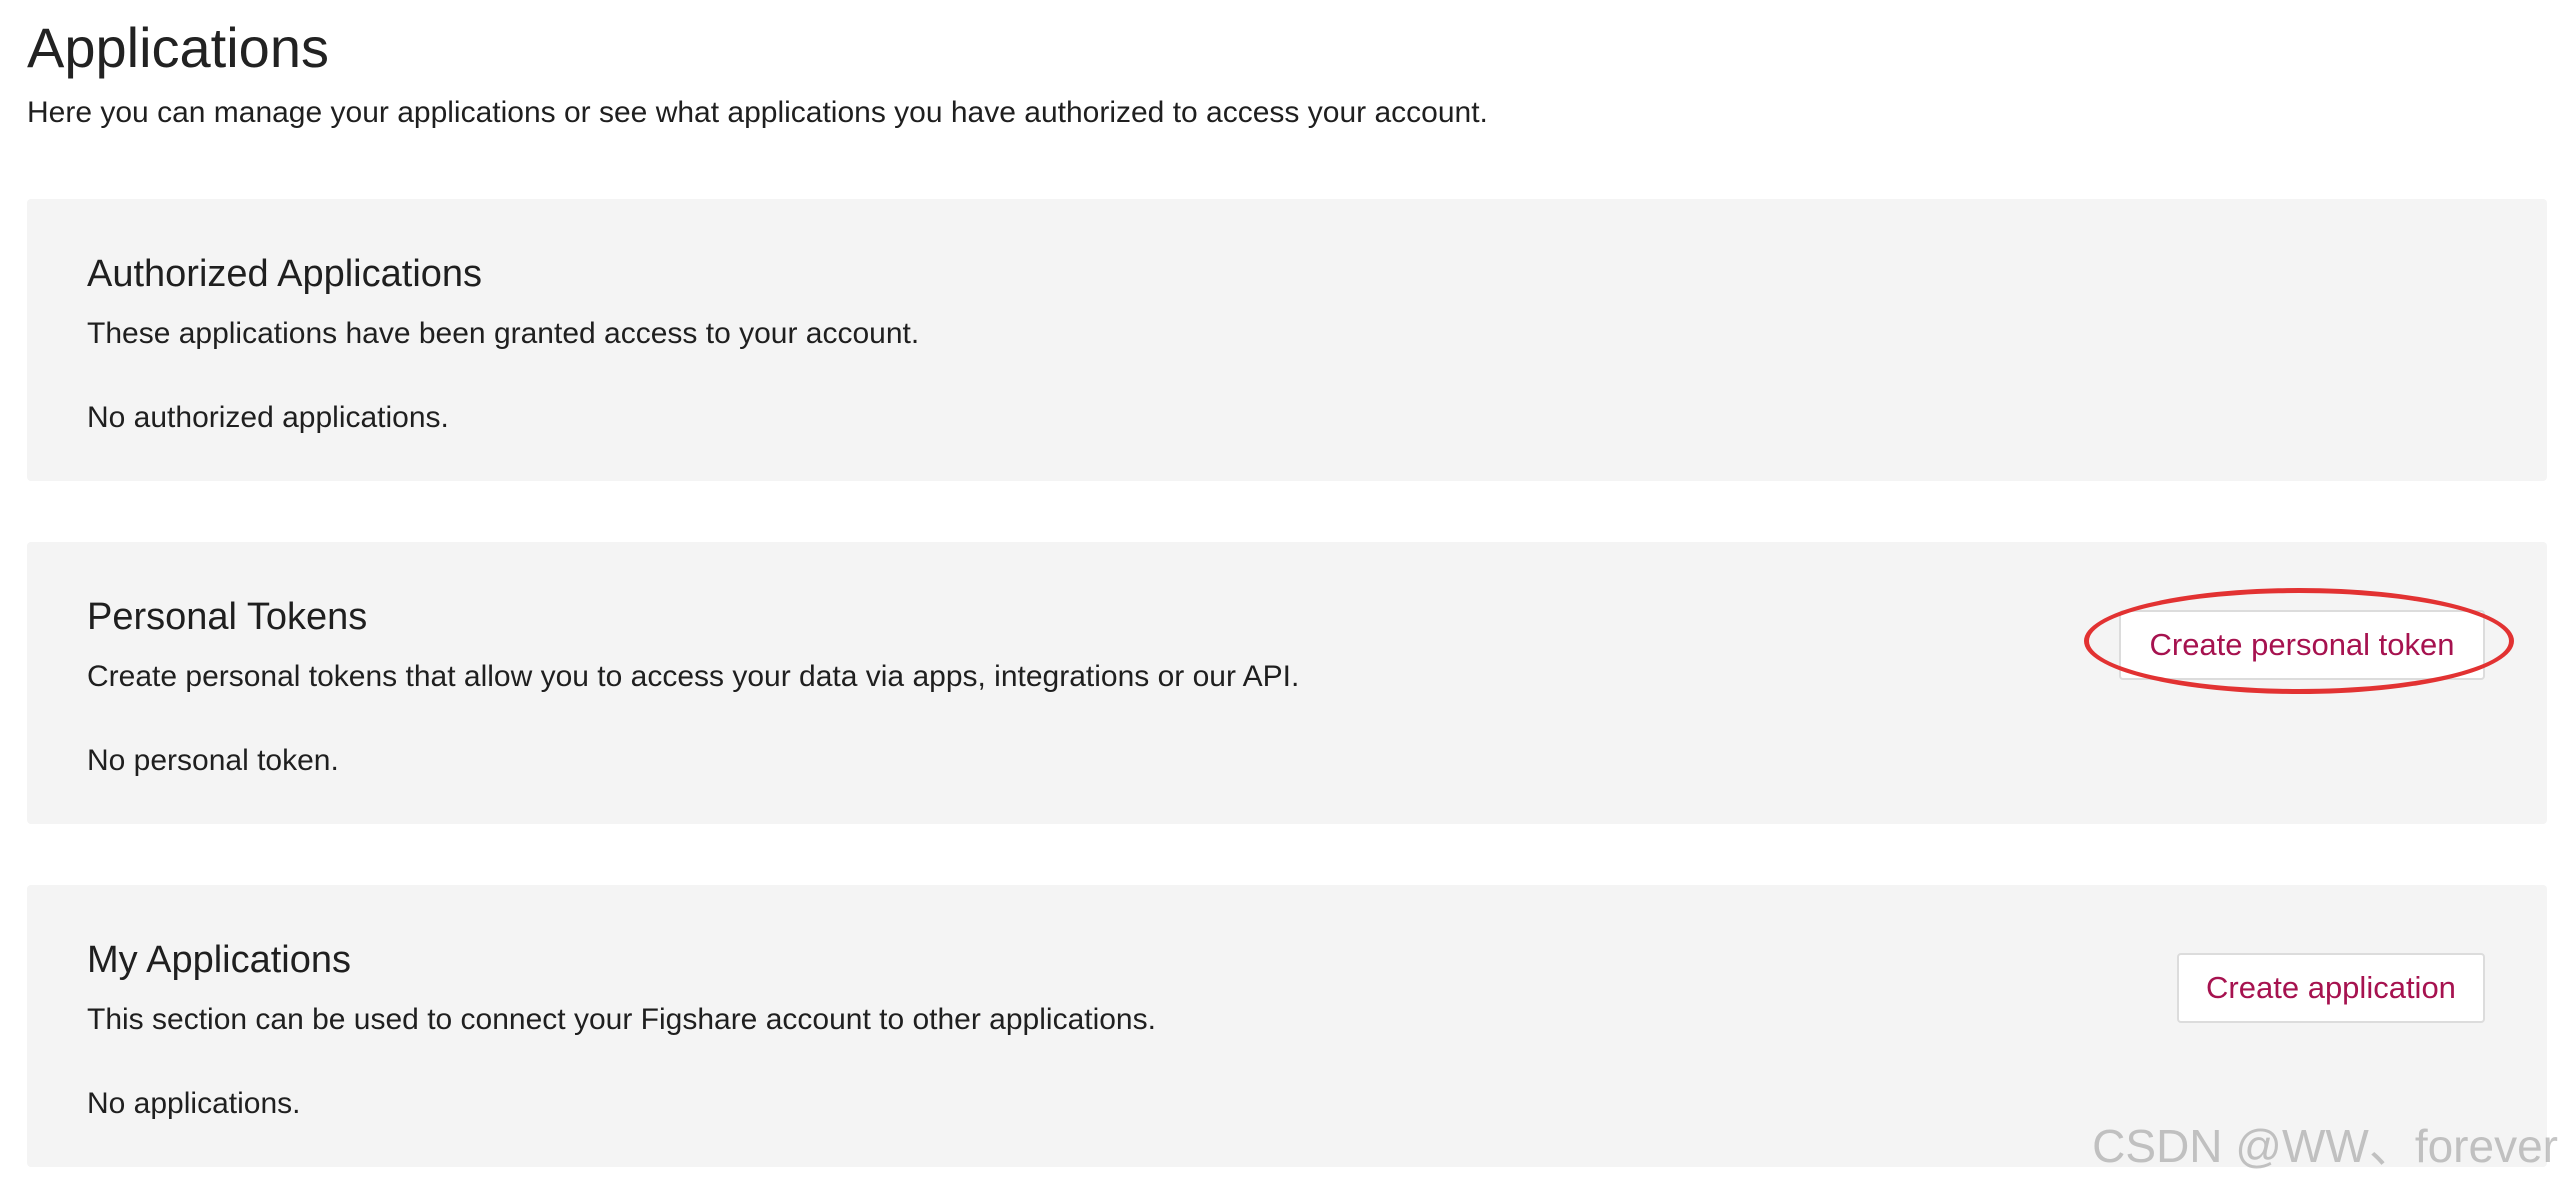  I want to click on watermark: CSDN @WW、forever, so click(2325, 1146).